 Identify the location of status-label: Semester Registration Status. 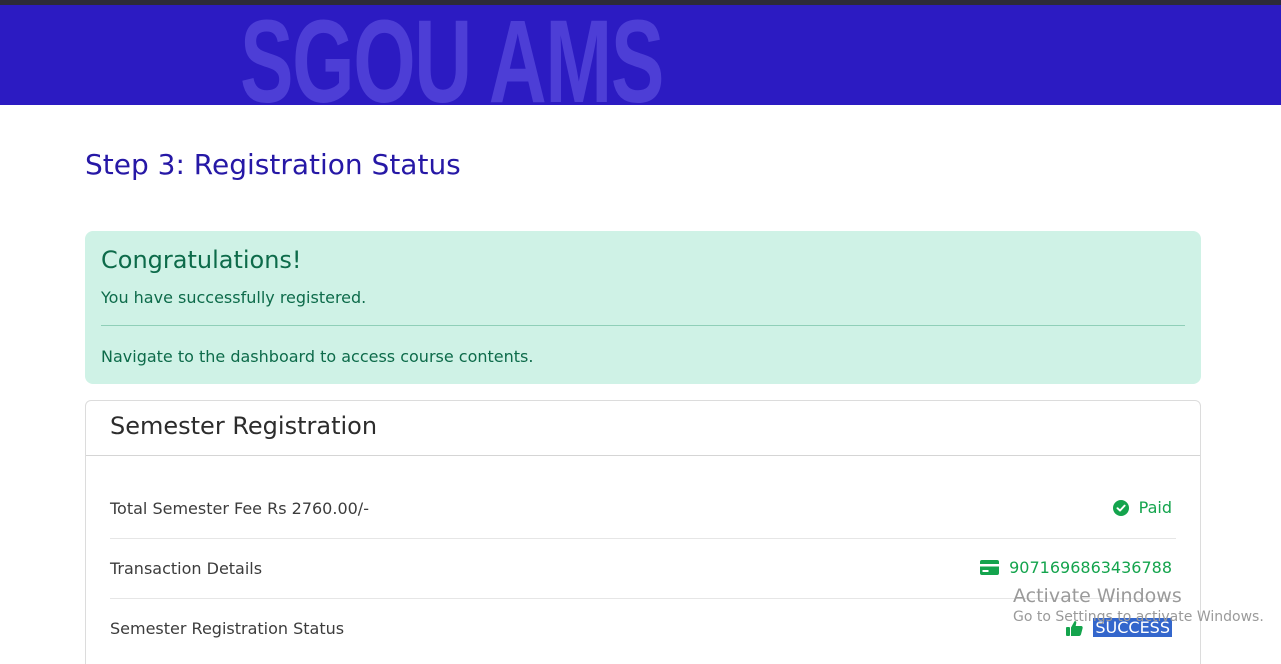
(227, 628).